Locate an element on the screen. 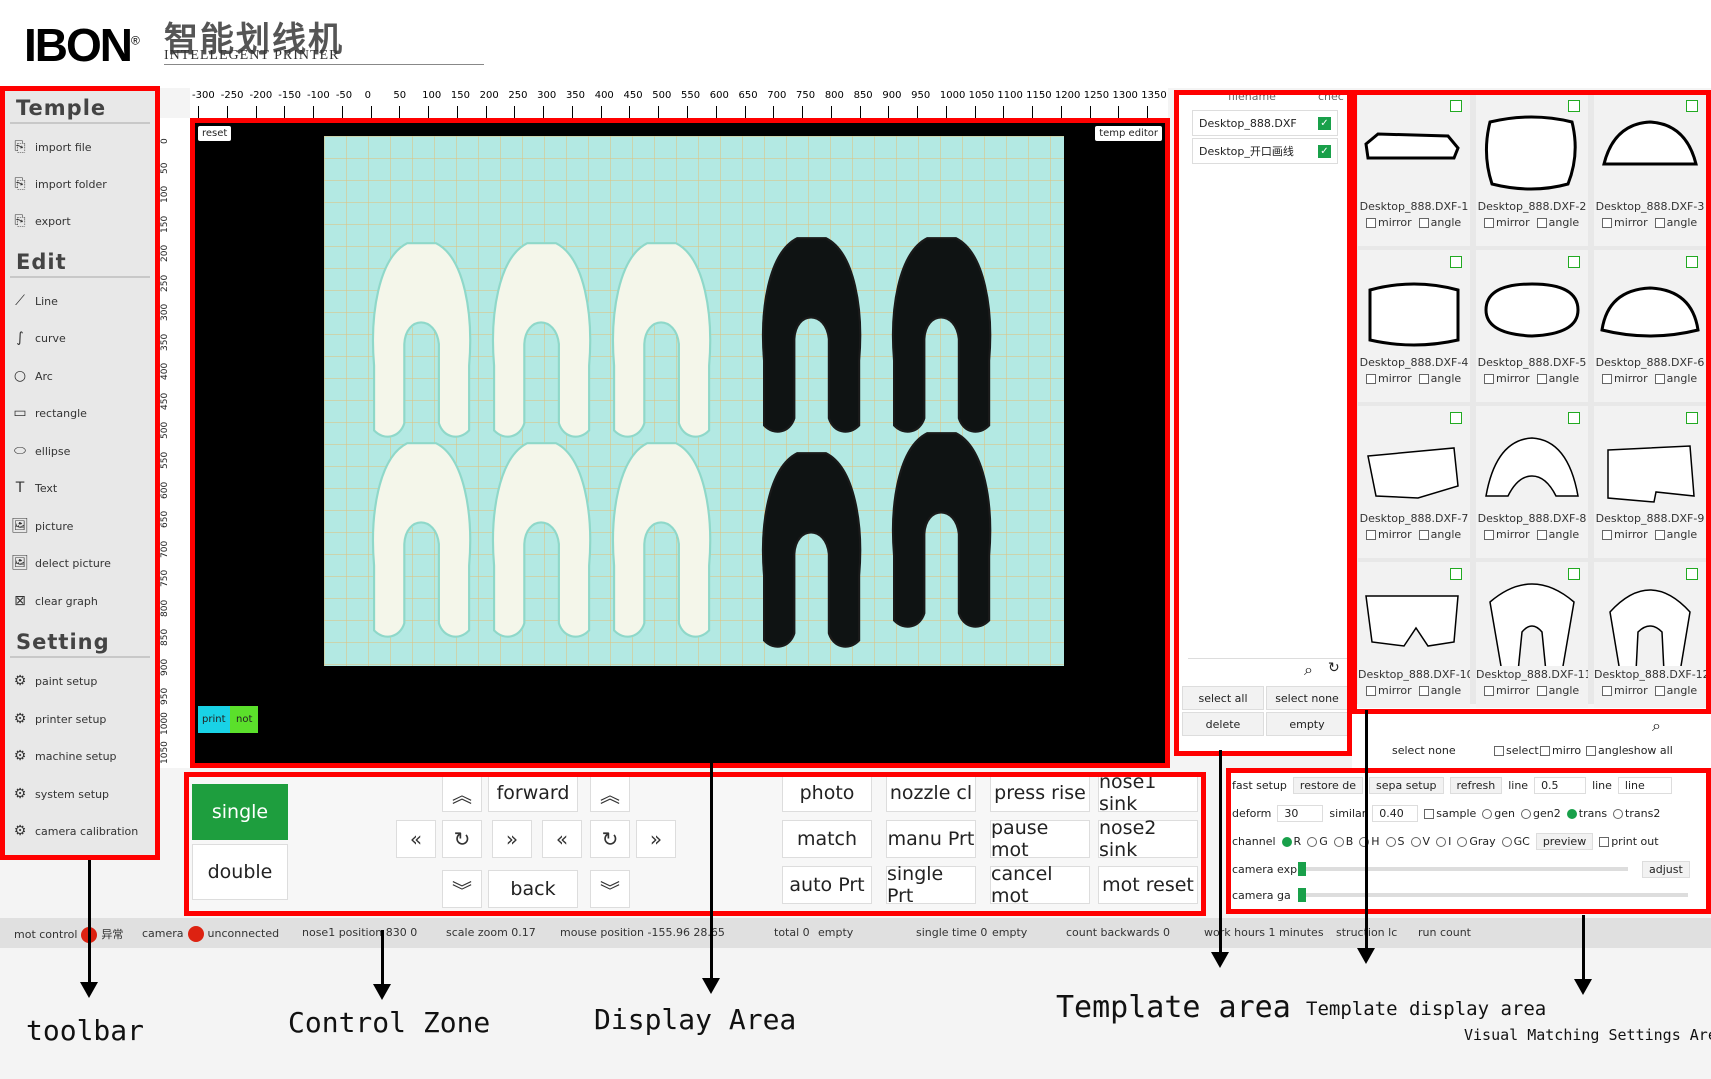 The height and width of the screenshot is (1079, 1711). manual-print-button: manu Prt is located at coordinates (931, 839).